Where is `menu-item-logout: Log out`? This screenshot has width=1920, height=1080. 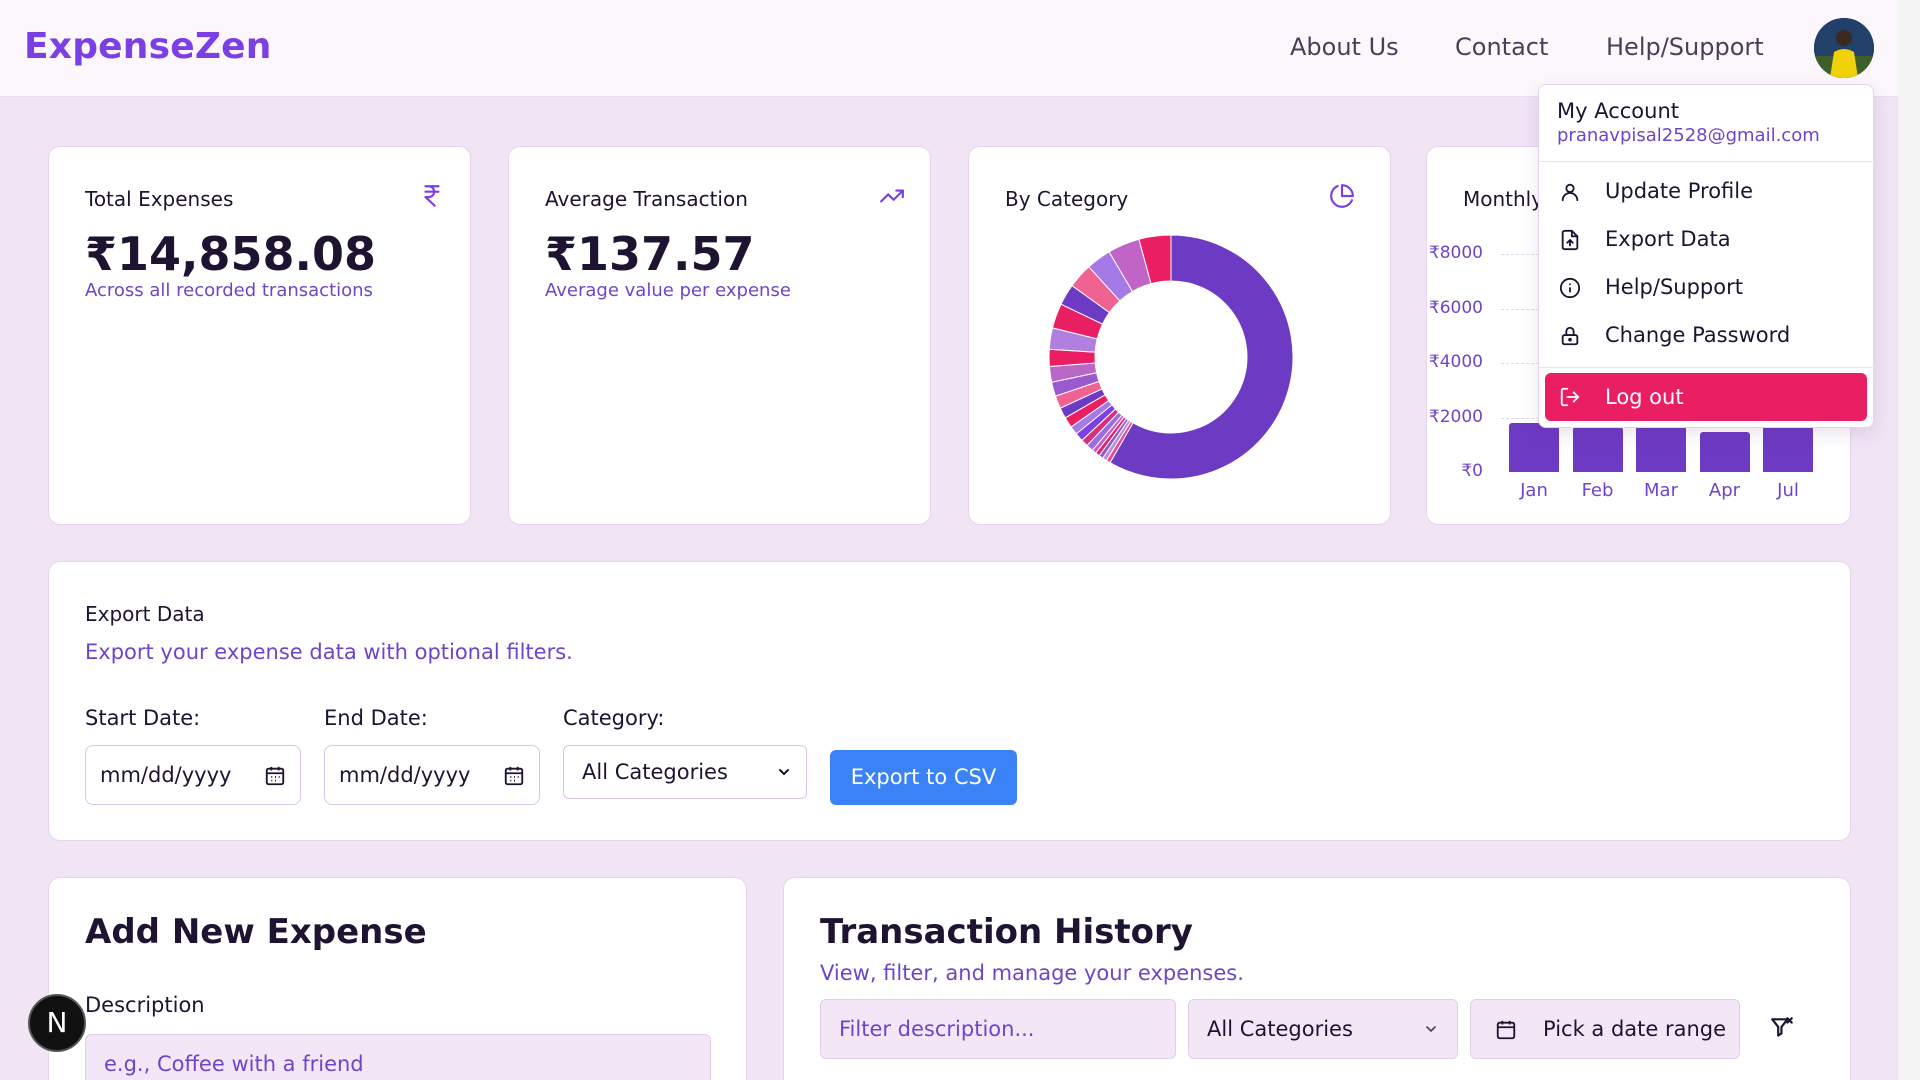
menu-item-logout: Log out is located at coordinates (1706, 397).